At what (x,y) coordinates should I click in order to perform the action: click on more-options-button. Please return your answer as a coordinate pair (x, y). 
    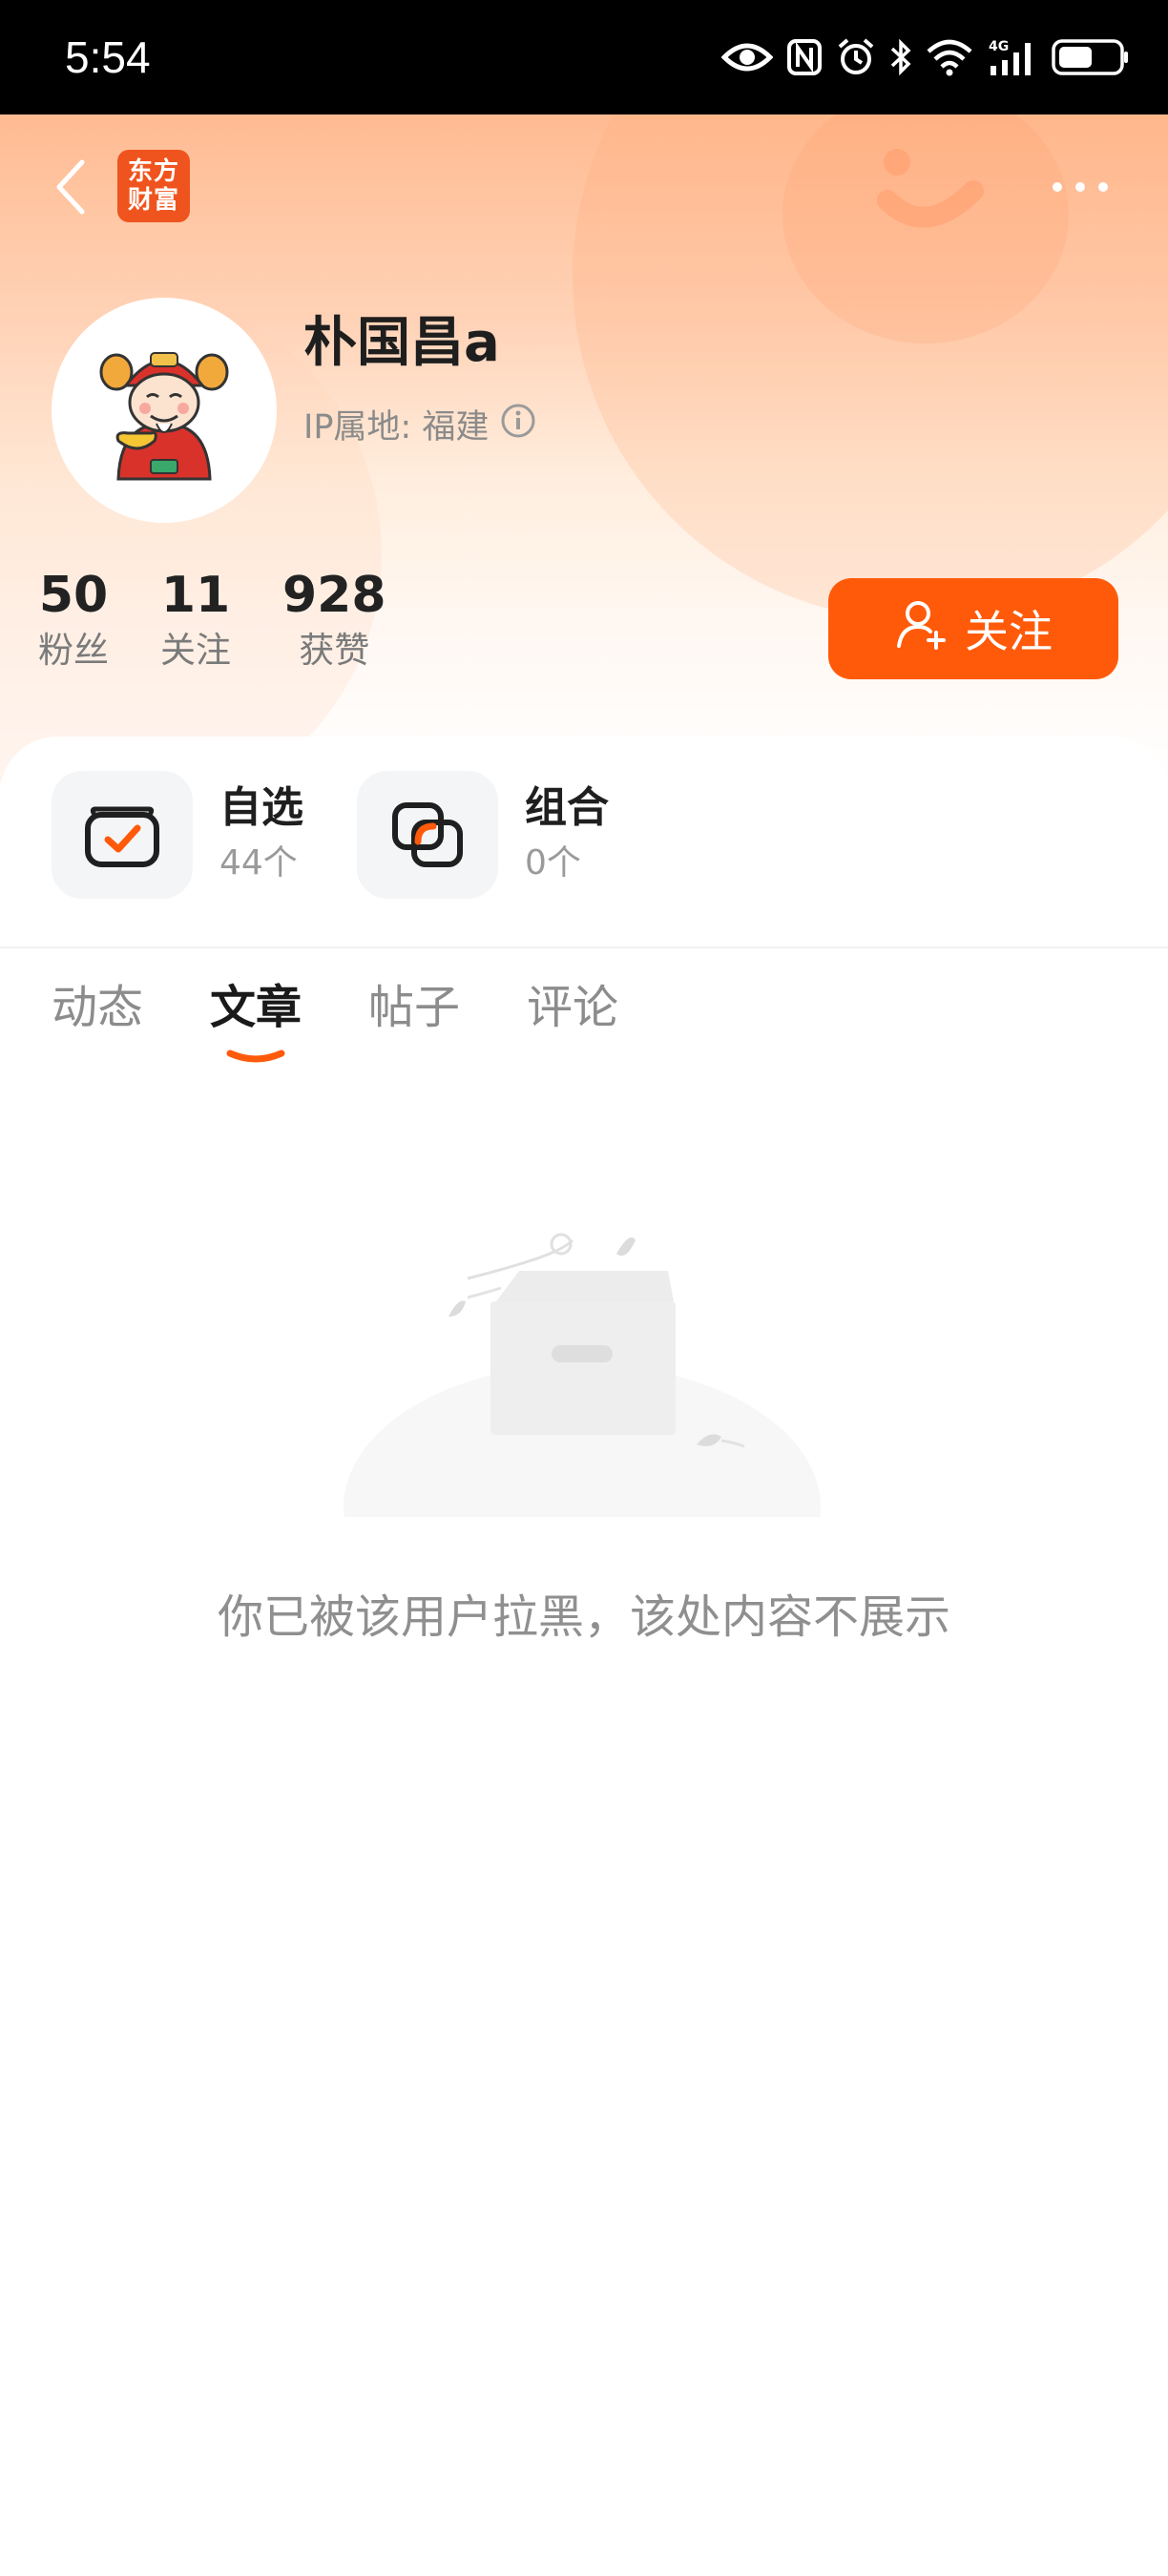
    Looking at the image, I should click on (1080, 187).